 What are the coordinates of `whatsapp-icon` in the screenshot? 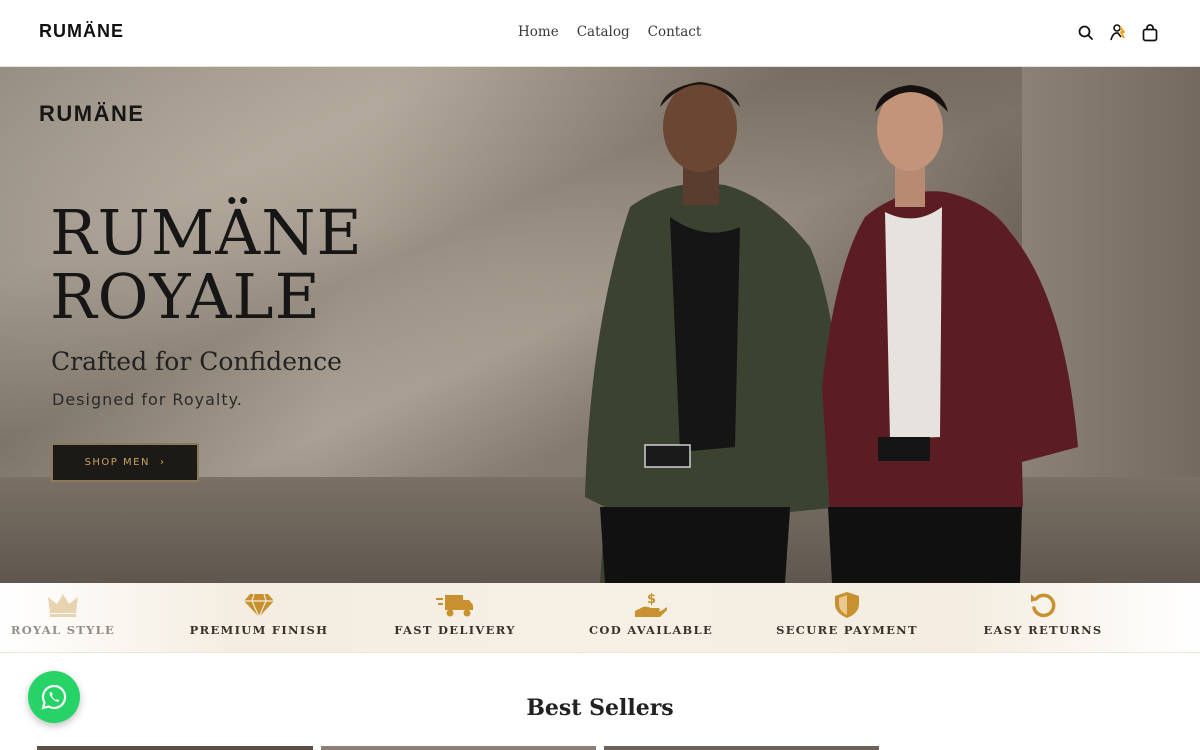 It's located at (54, 697).